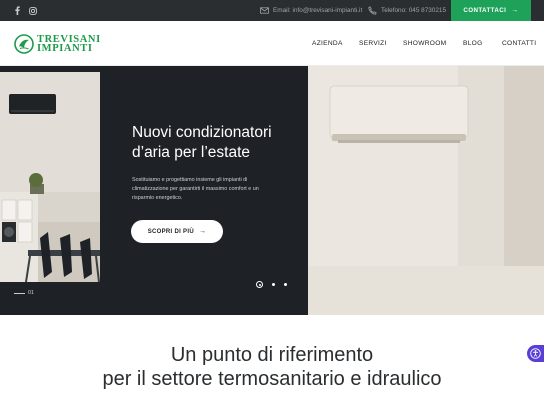 The width and height of the screenshot is (544, 408). What do you see at coordinates (17, 10) in the screenshot?
I see `facebook-icon` at bounding box center [17, 10].